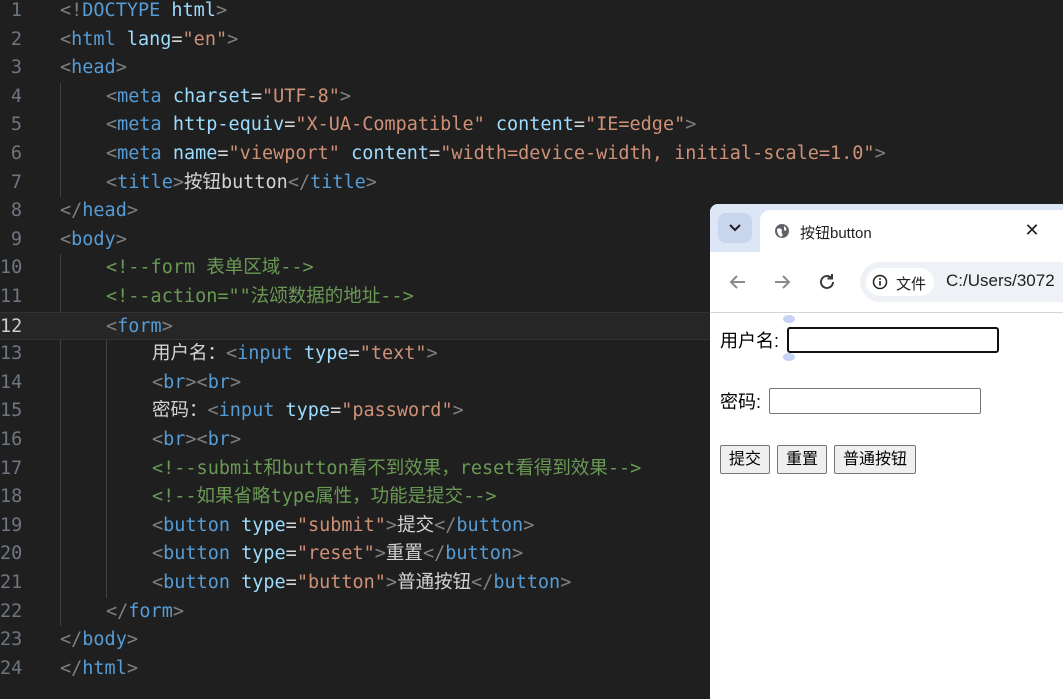 Image resolution: width=1063 pixels, height=699 pixels. Describe the element at coordinates (193, 10) in the screenshot. I see `code-token: html` at that location.